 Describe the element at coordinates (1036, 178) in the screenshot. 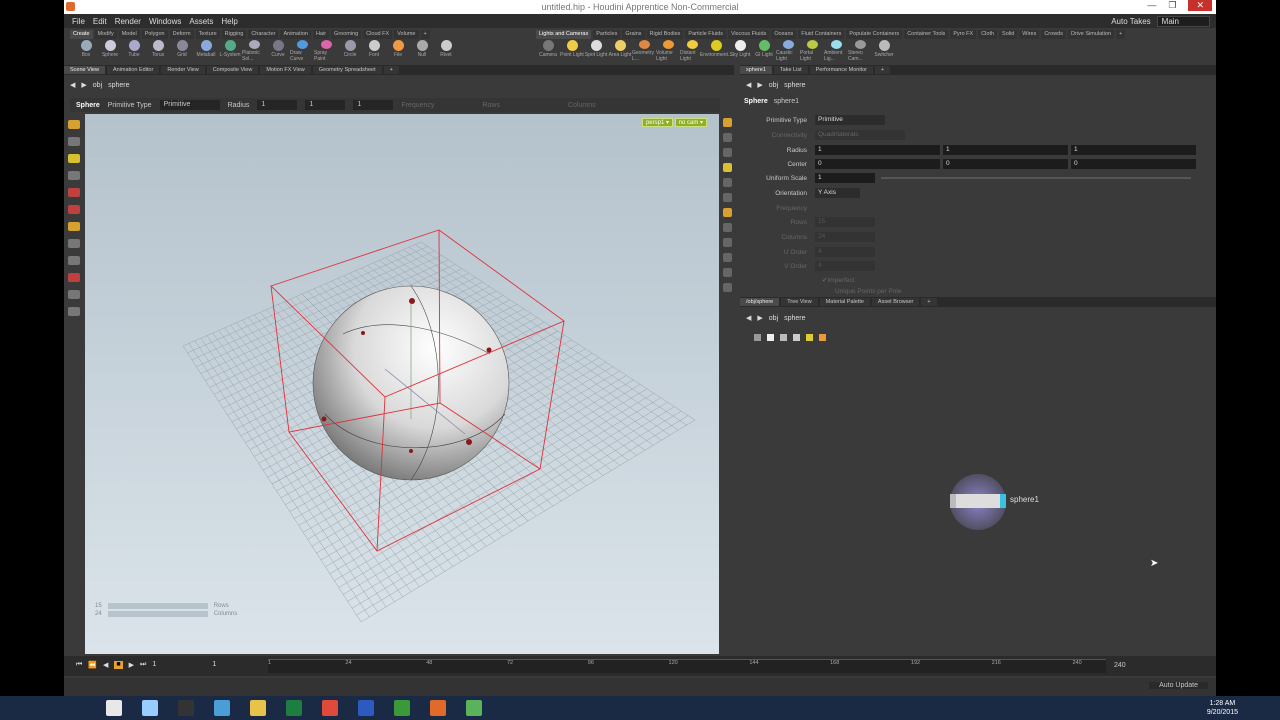

I see `uniform-scale-slider` at that location.